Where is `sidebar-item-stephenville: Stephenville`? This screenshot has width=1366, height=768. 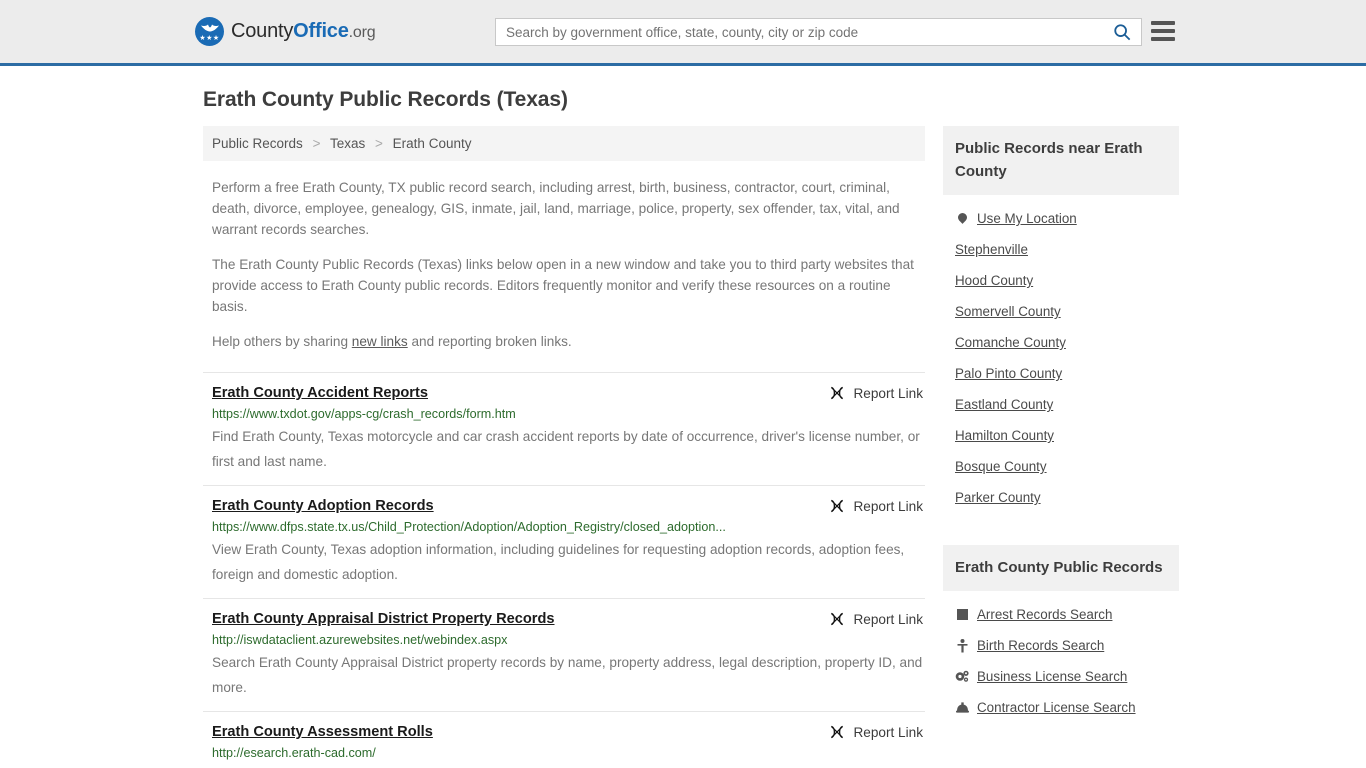
sidebar-item-stephenville: Stephenville is located at coordinates (1061, 249).